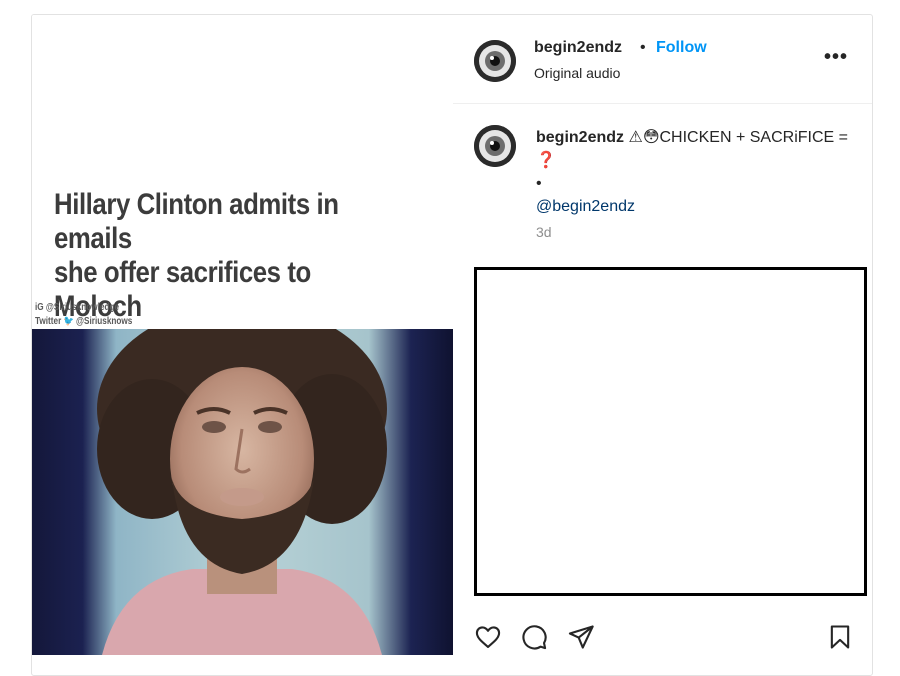 This screenshot has width=900, height=676. I want to click on caption-avatar, so click(495, 146).